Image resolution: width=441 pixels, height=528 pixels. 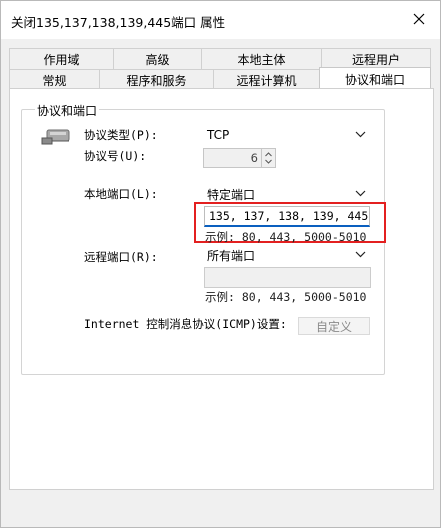 I want to click on tab-scope: 作用域, so click(x=61, y=59).